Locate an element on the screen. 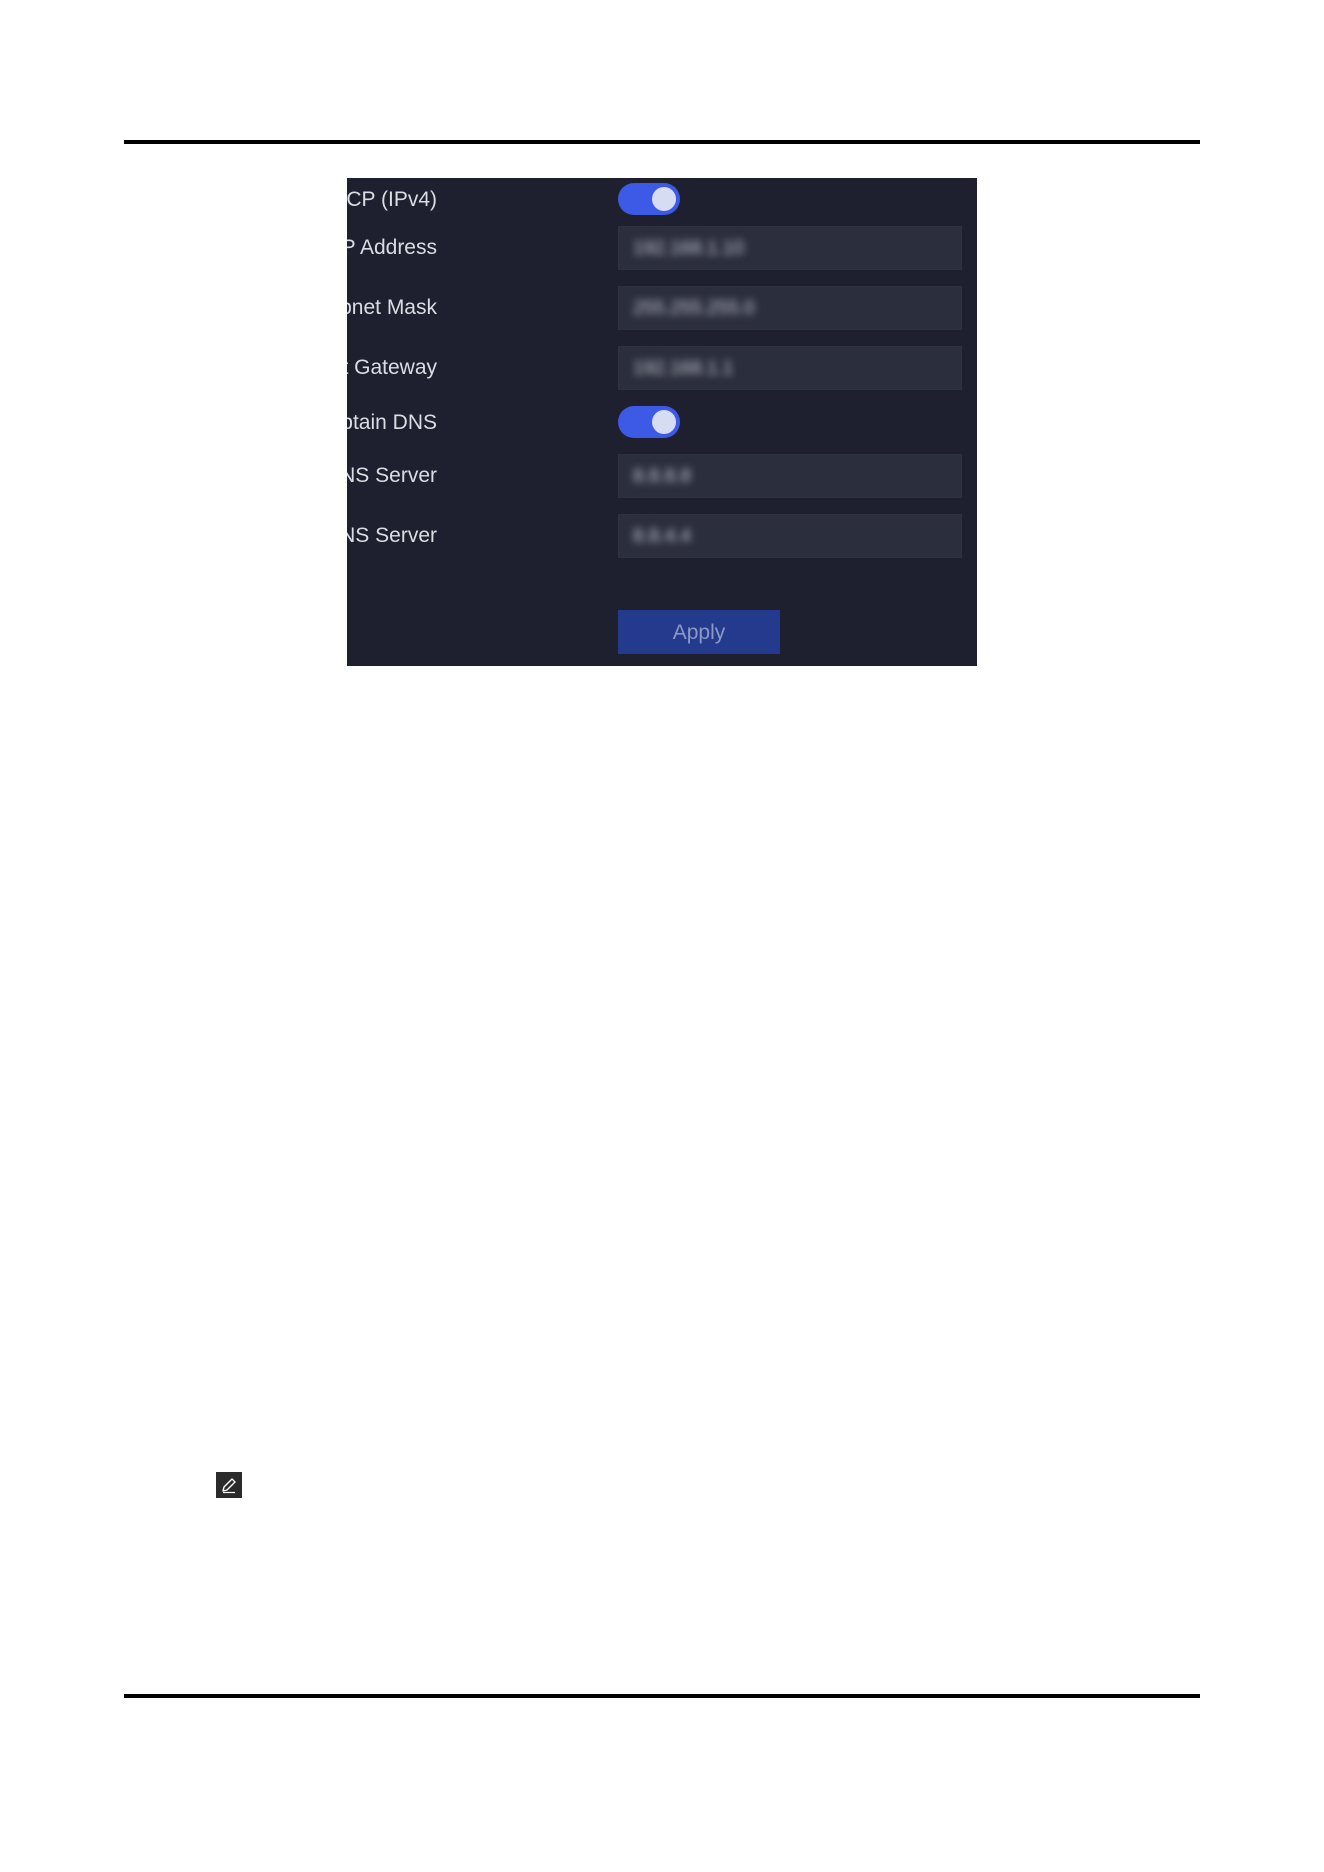 The width and height of the screenshot is (1324, 1872). alternate-dns-value: 8.8.4.4 is located at coordinates (662, 536).